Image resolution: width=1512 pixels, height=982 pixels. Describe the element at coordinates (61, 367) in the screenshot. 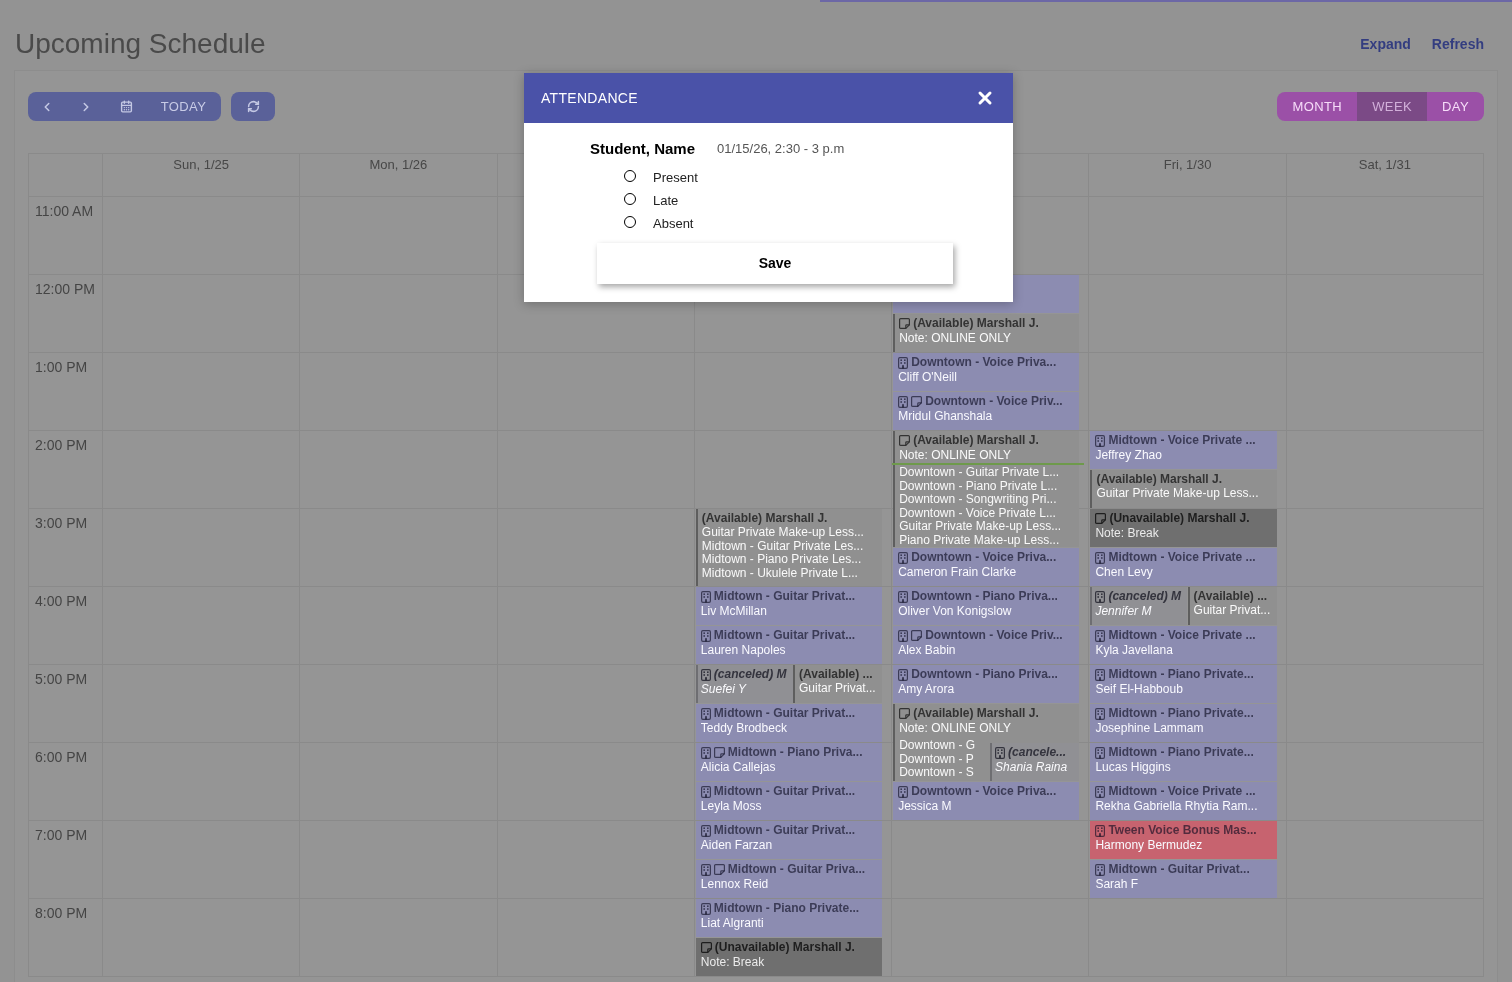

I see `time-label: 1:00 PM` at that location.